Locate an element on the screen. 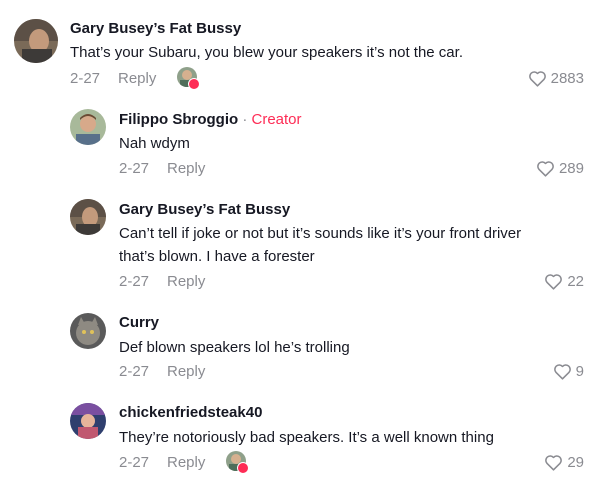 Image resolution: width=596 pixels, height=491 pixels. author-name: Filippo Sbroggio is located at coordinates (178, 119).